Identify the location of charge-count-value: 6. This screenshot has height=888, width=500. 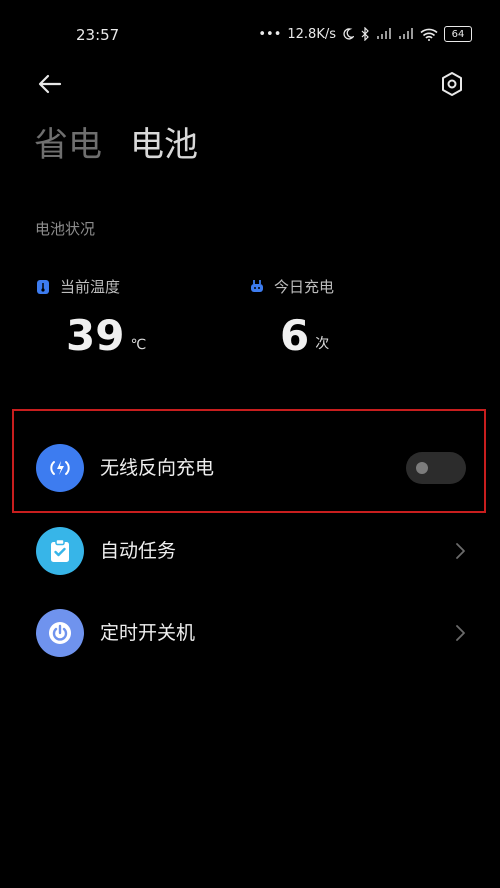
(295, 335).